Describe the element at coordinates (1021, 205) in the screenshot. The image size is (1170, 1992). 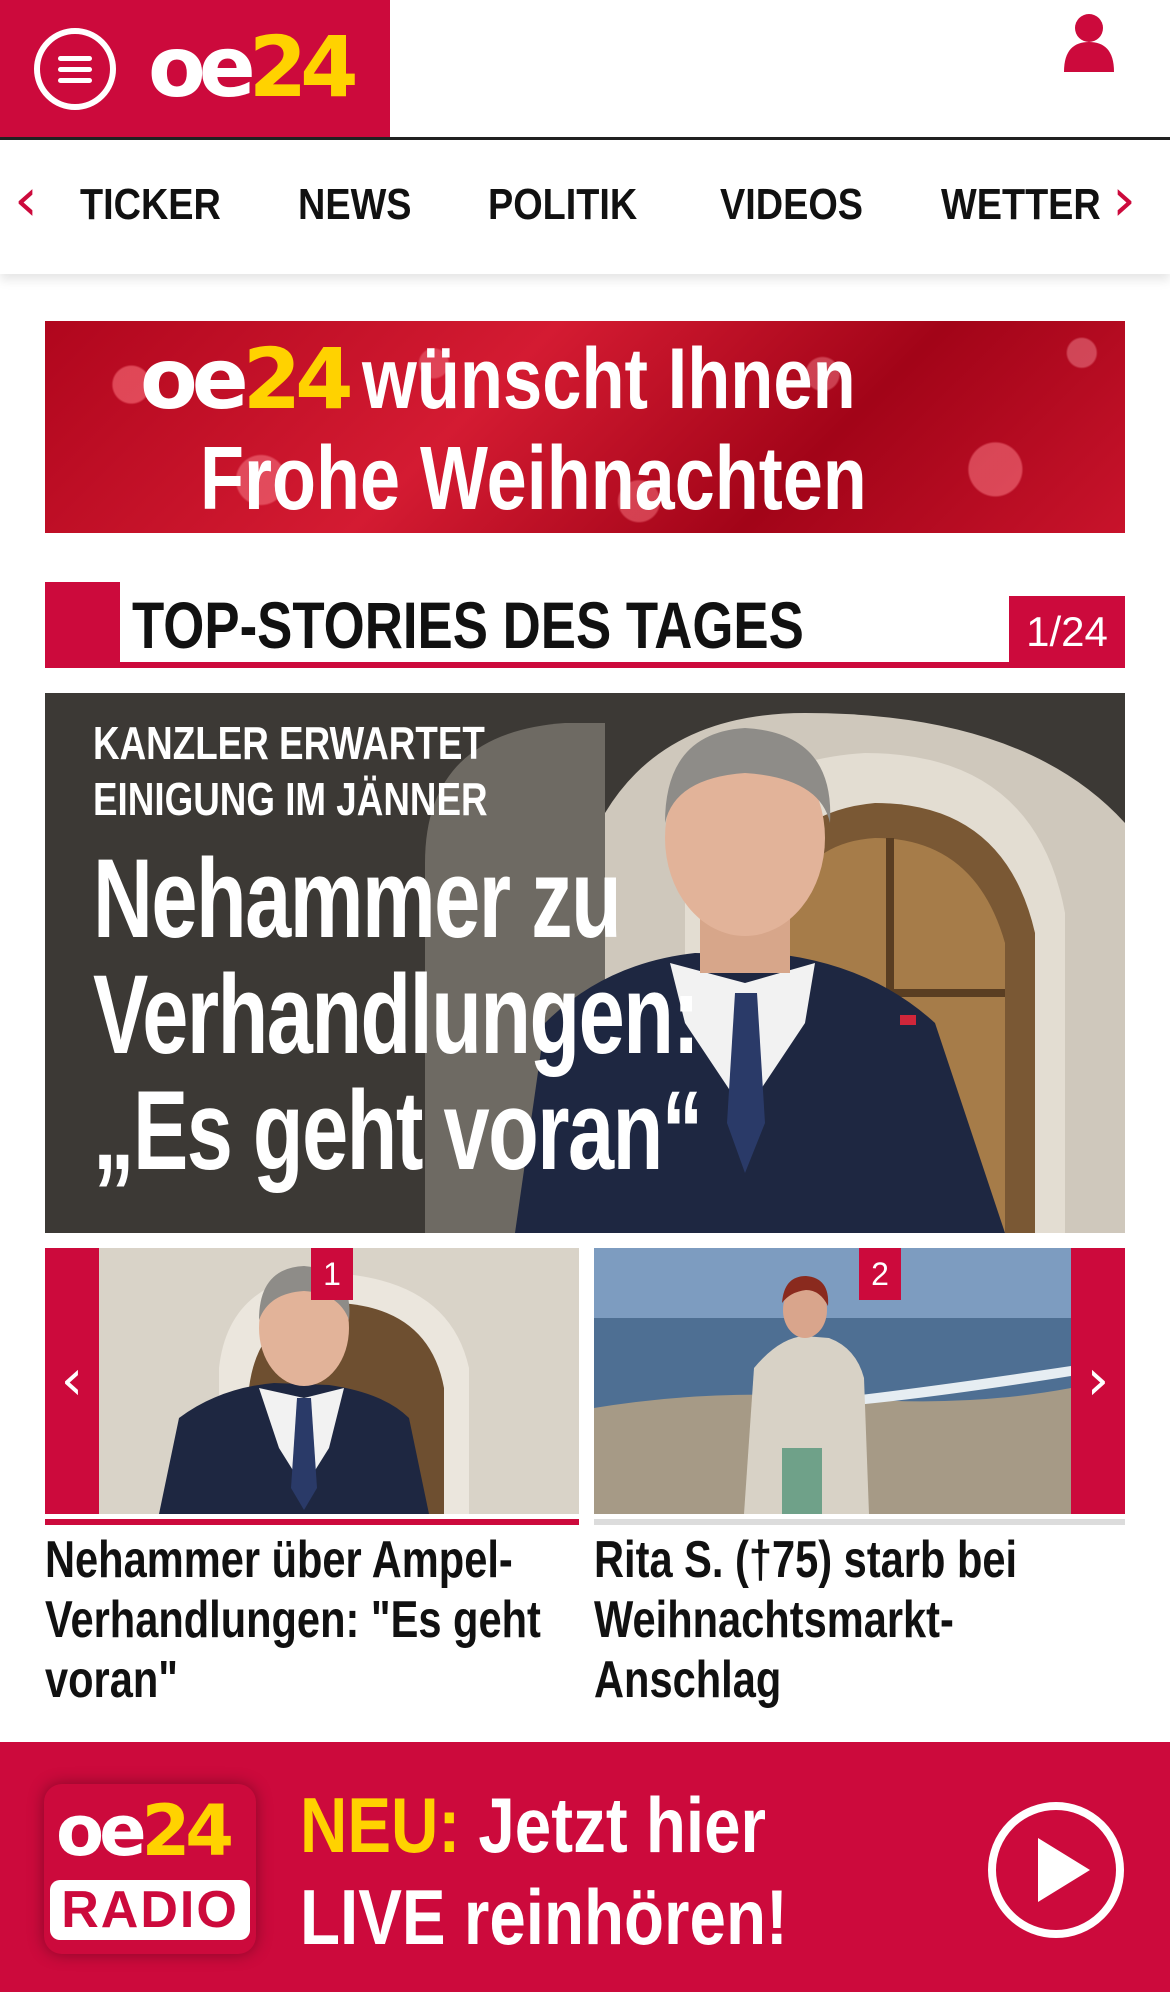
I see `nav-item-wetter: WETTER` at that location.